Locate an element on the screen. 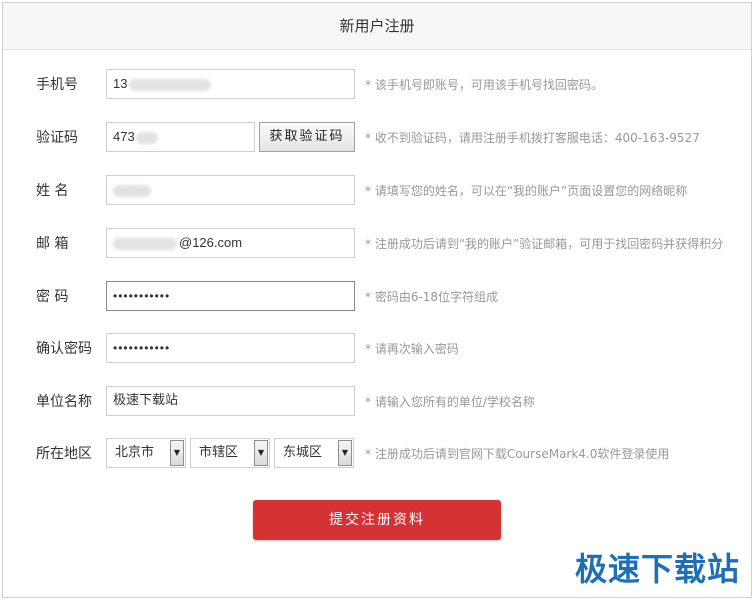  province-select: 北京市 ▼ is located at coordinates (146, 453).